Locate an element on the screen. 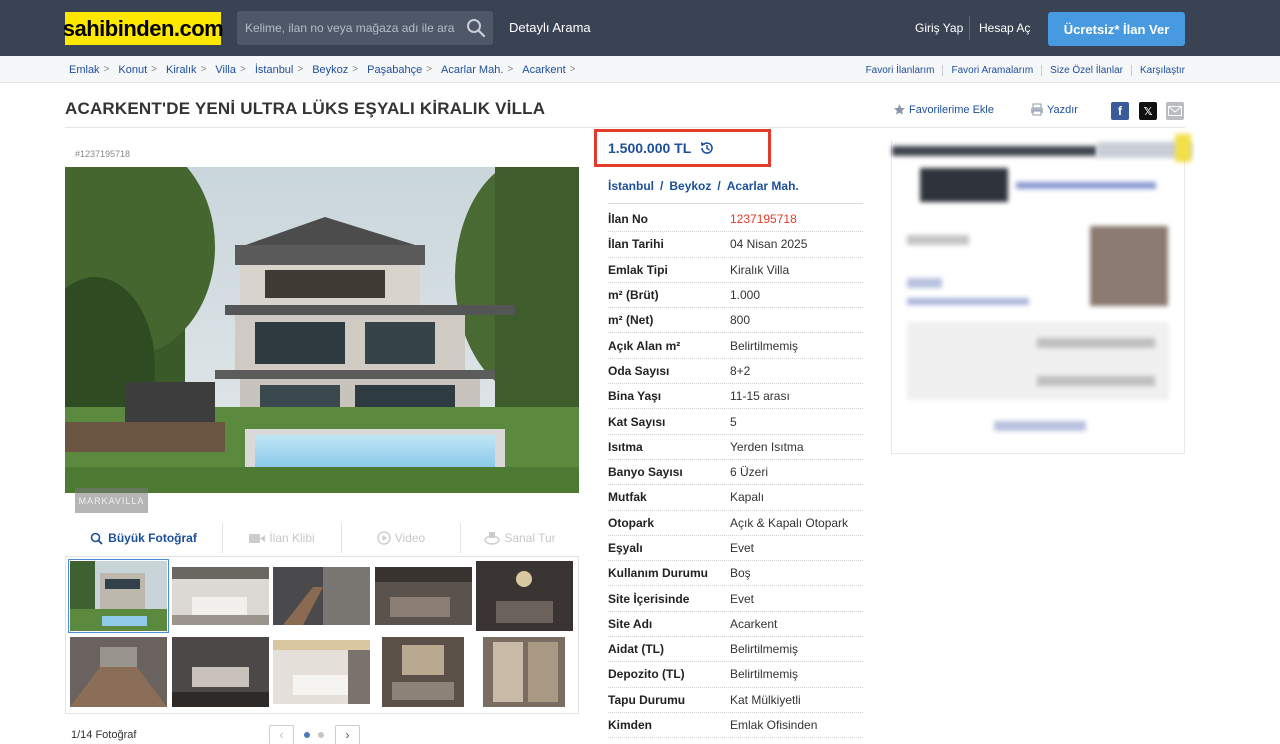 The height and width of the screenshot is (744, 1280). detail-label: Depozito (TL) is located at coordinates (646, 674).